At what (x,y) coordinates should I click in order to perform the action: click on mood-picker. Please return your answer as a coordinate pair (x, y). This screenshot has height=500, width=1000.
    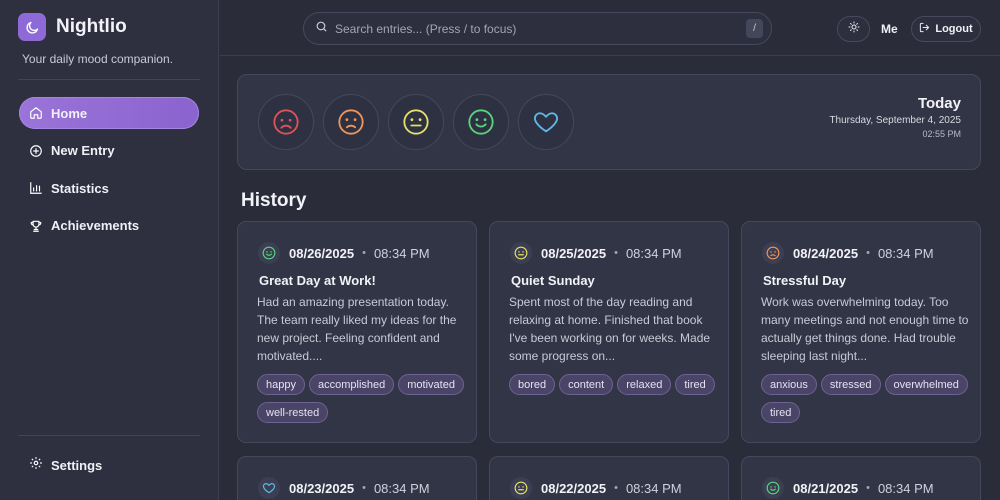
    Looking at the image, I should click on (420, 122).